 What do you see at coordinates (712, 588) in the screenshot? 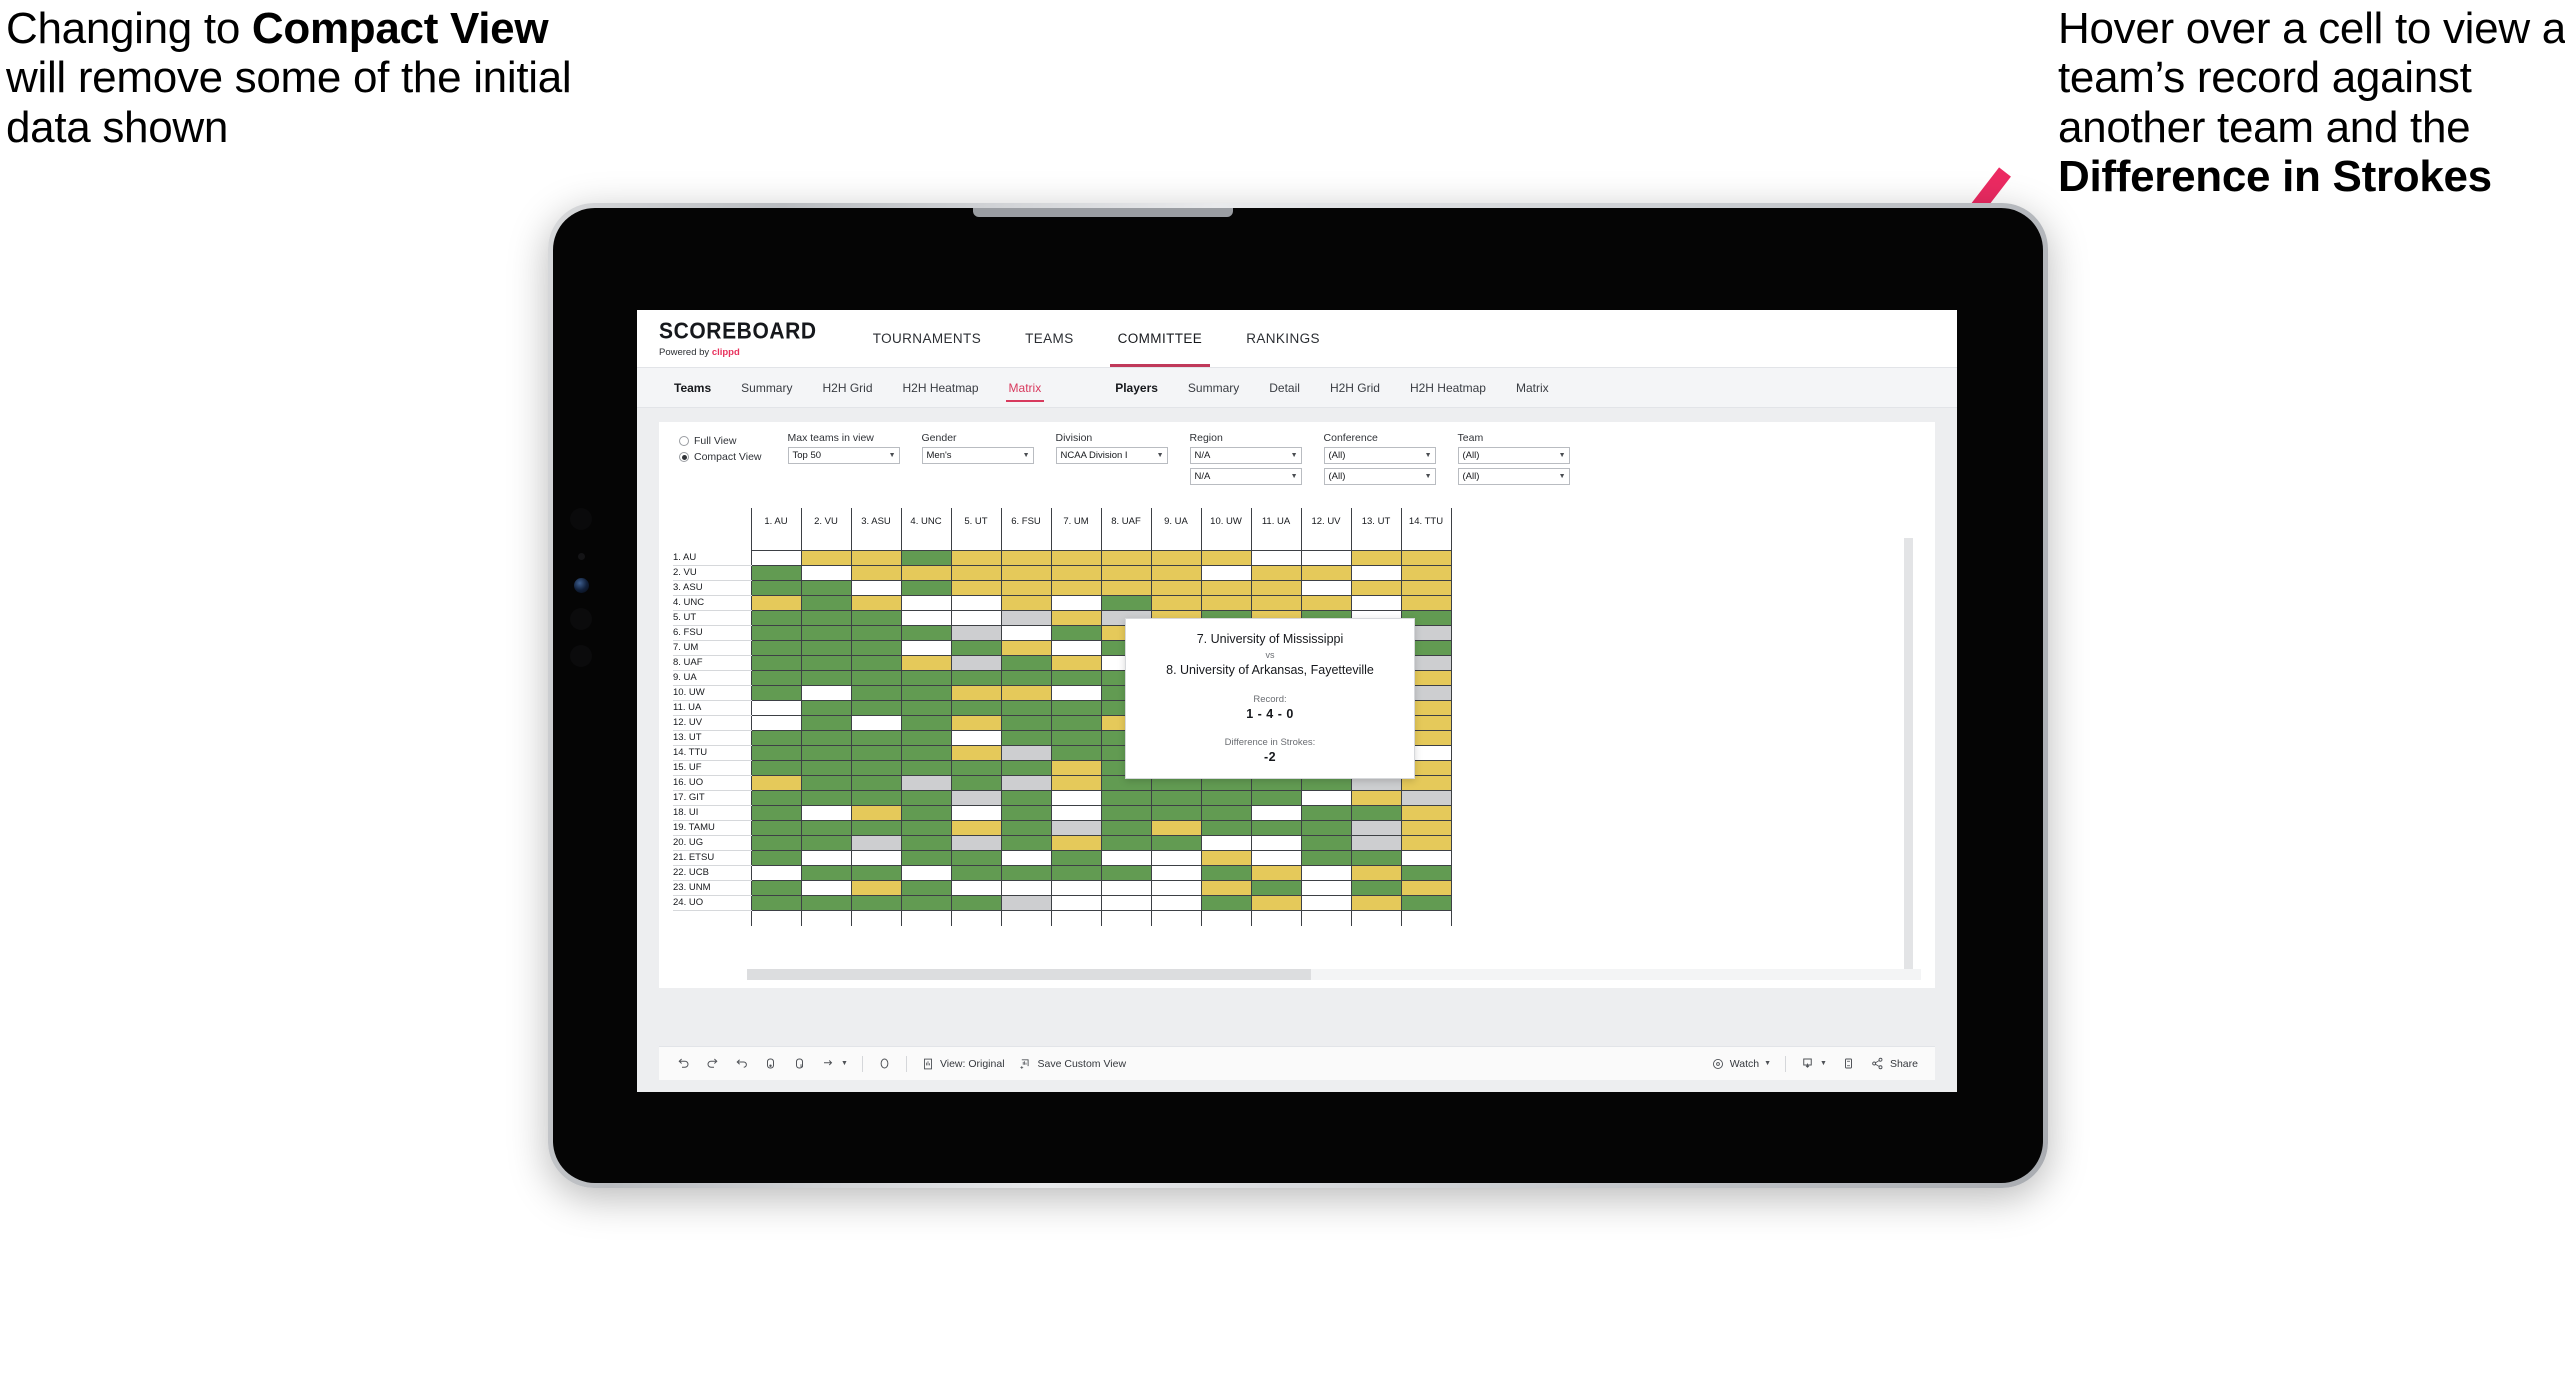
I see `matrix-row-header: 3. ASU` at bounding box center [712, 588].